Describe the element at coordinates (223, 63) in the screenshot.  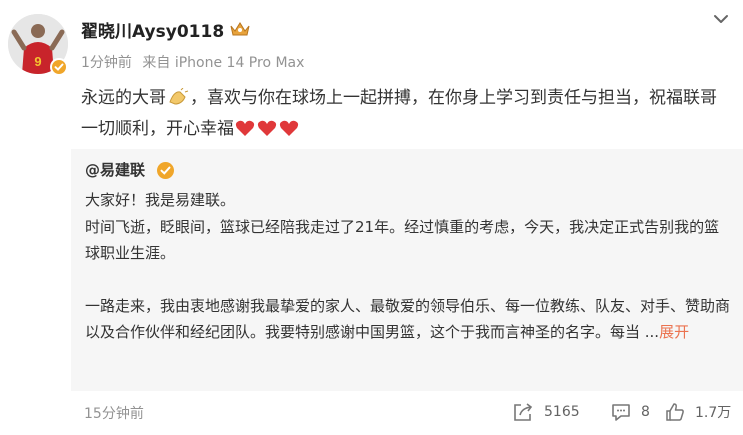
I see `post-source: 来自 iPhone 14 Pro Max` at that location.